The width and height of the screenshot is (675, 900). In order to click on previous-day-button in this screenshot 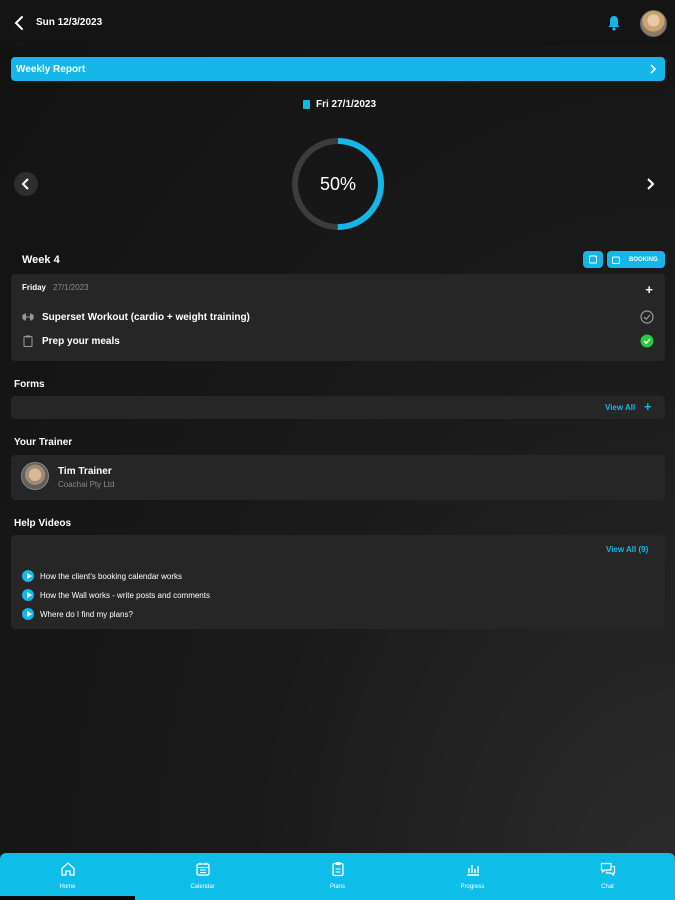, I will do `click(26, 184)`.